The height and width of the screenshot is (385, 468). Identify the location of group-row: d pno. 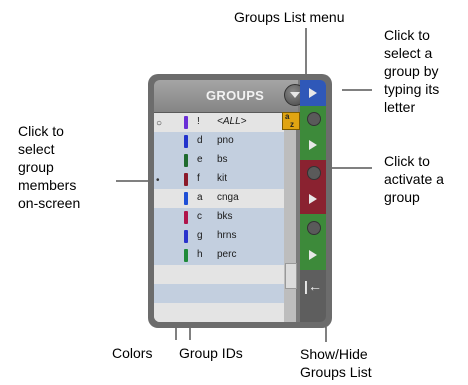
(219, 141).